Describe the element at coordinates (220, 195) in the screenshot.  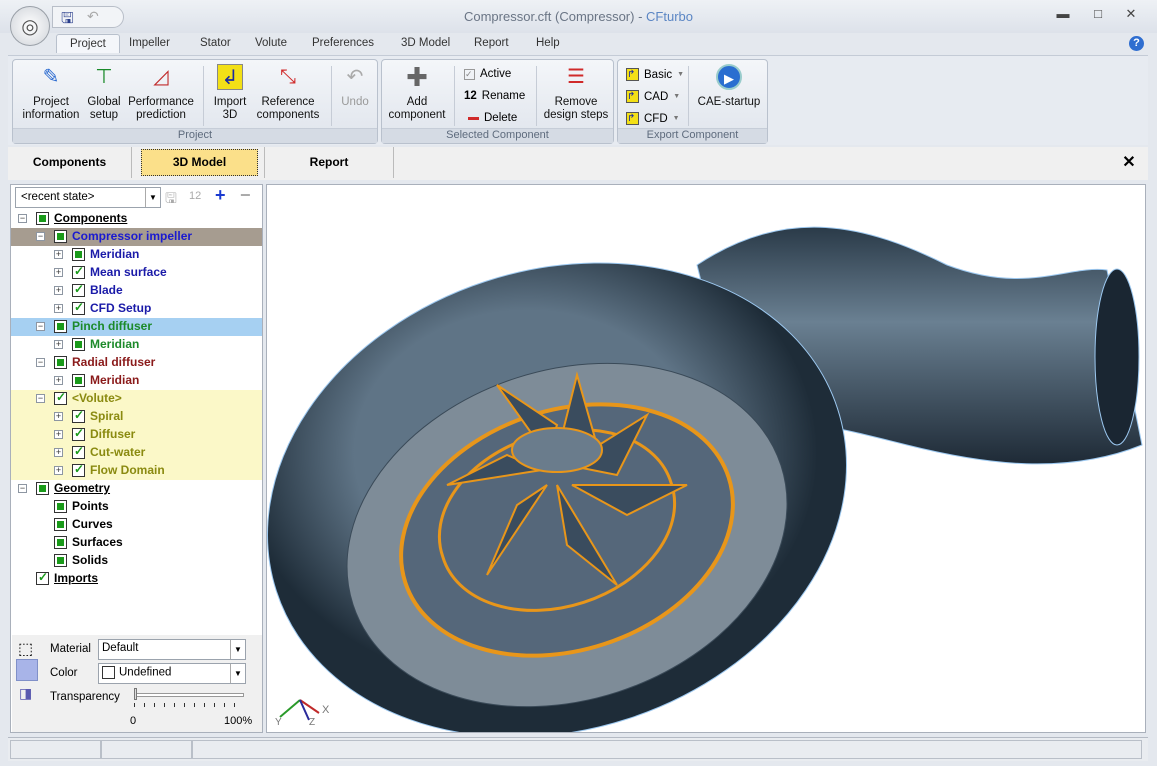
I see `plus-icon: +` at that location.